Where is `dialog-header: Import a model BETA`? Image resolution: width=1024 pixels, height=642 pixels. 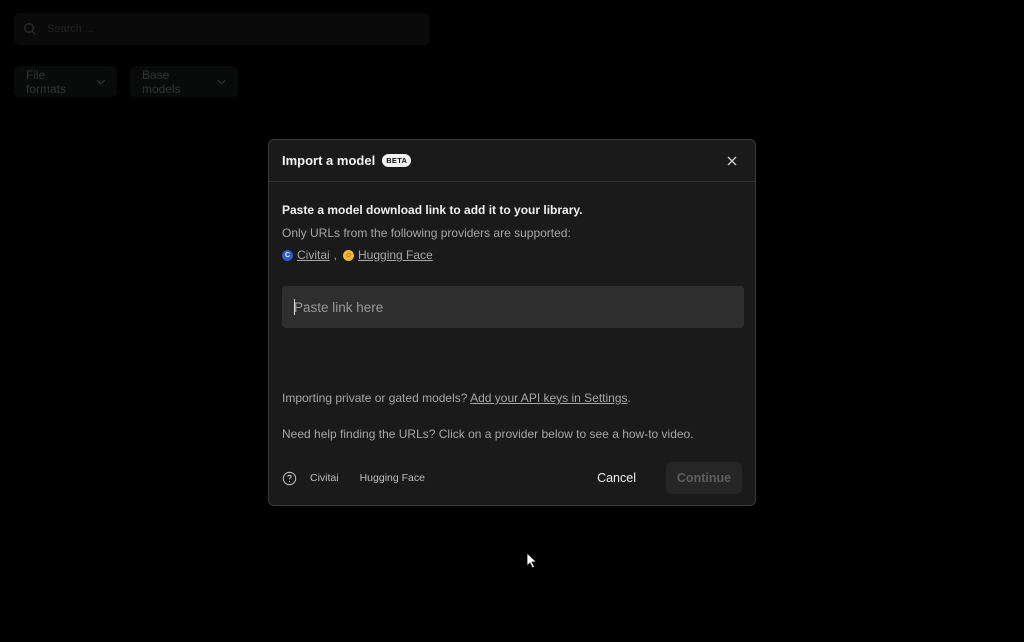
dialog-header: Import a model BETA is located at coordinates (512, 161).